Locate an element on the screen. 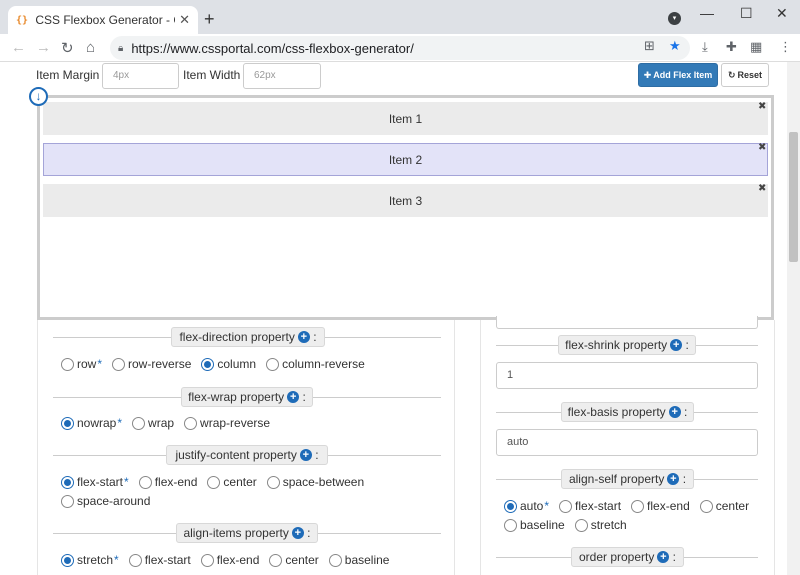 The height and width of the screenshot is (575, 800). radio-flex-start: flex-start * is located at coordinates (95, 482).